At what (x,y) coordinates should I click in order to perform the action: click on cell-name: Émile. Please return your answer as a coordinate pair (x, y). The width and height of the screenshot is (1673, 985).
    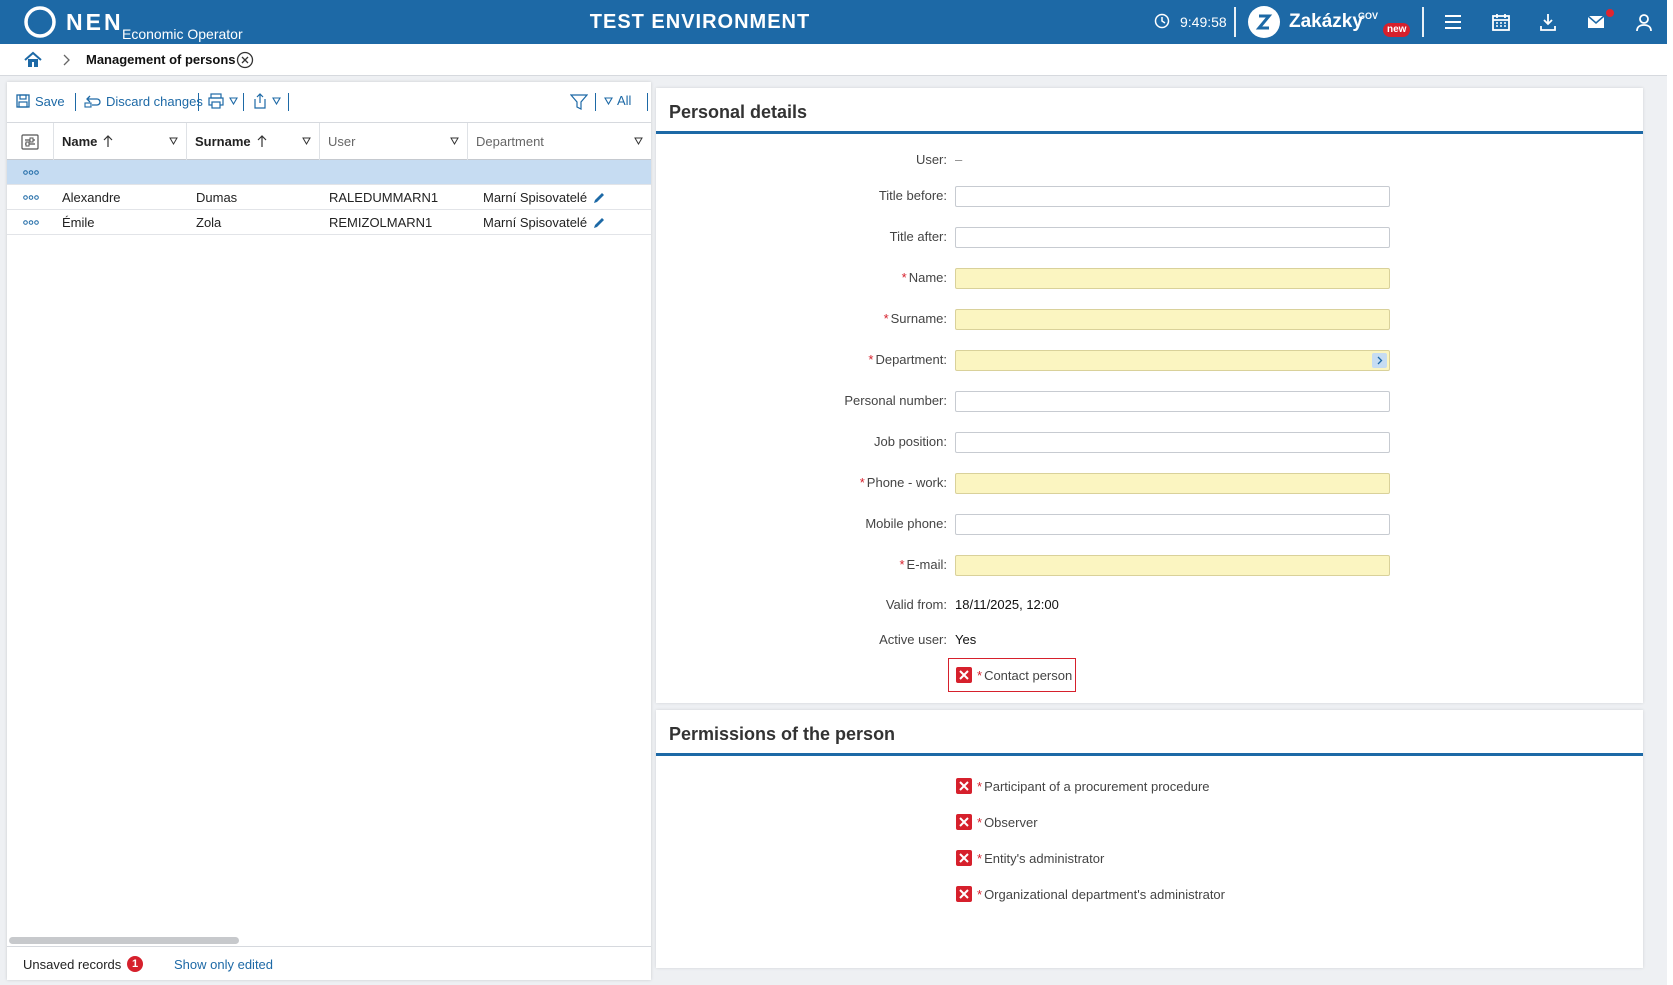
    Looking at the image, I should click on (78, 222).